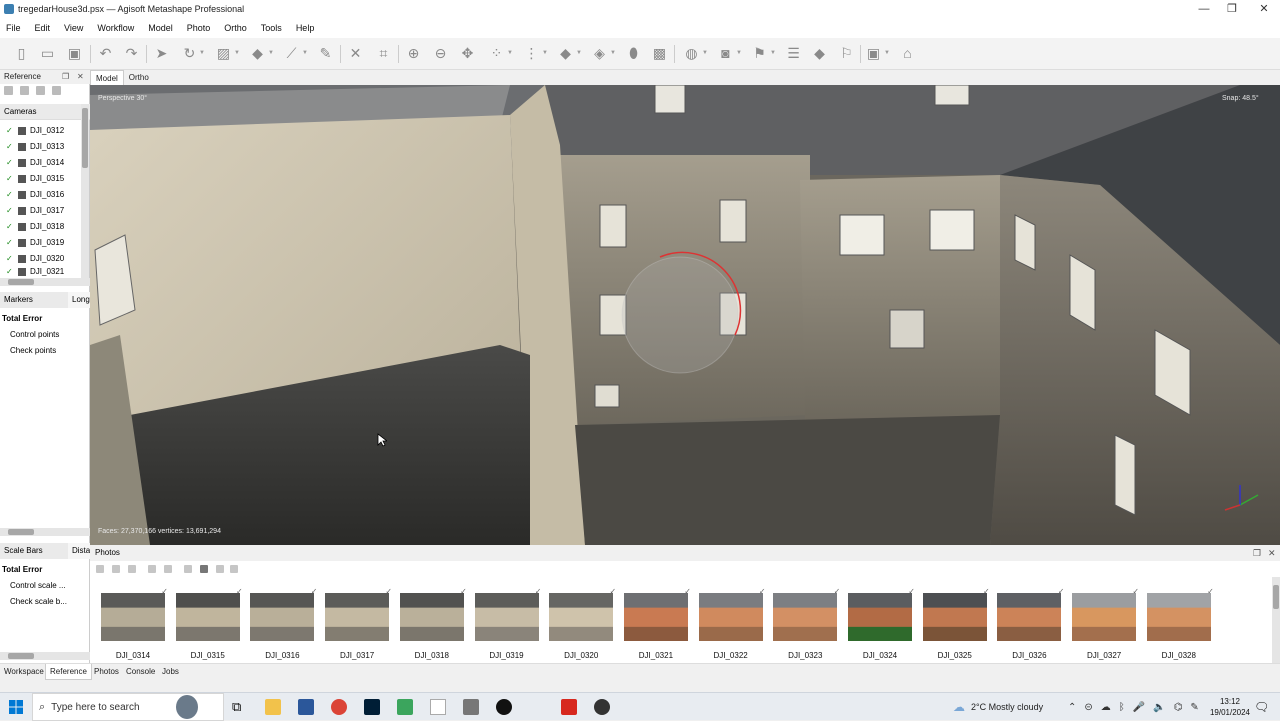 The image size is (1280, 721). I want to click on menu-file: File, so click(13, 28).